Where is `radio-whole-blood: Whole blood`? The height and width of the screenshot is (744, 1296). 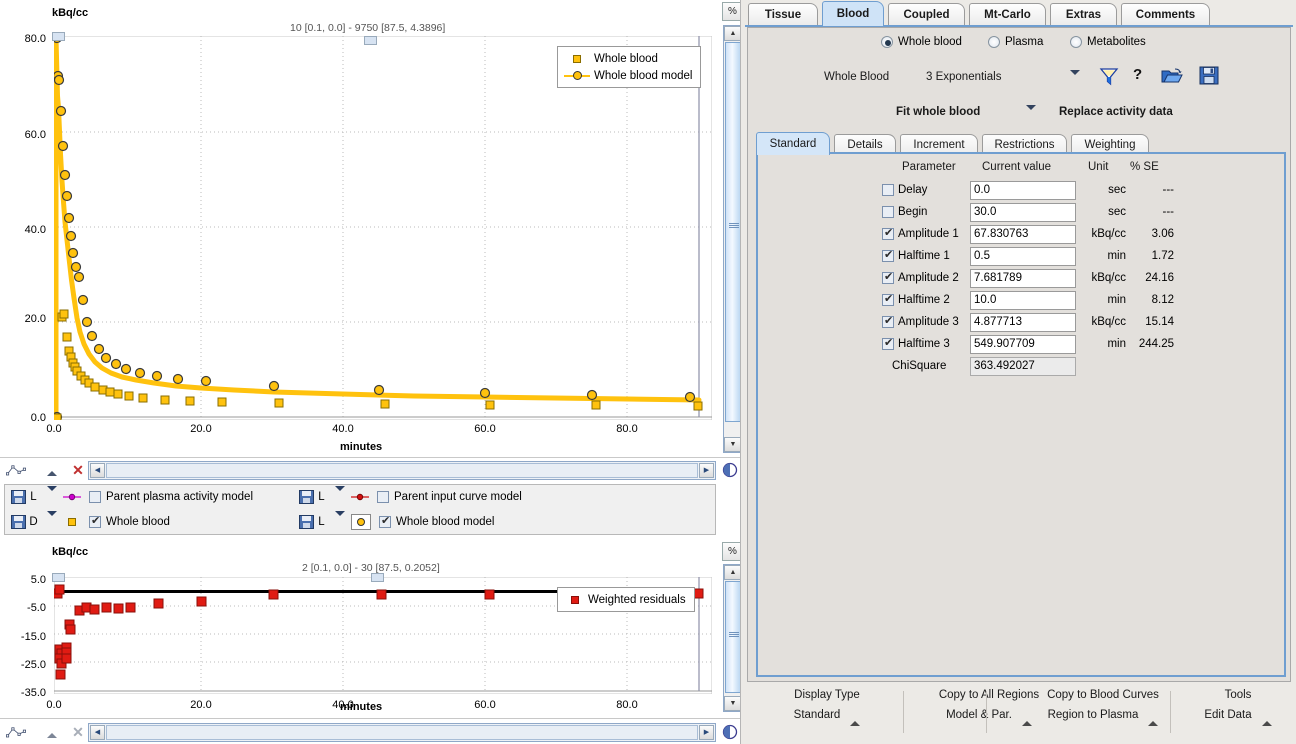 radio-whole-blood: Whole blood is located at coordinates (921, 42).